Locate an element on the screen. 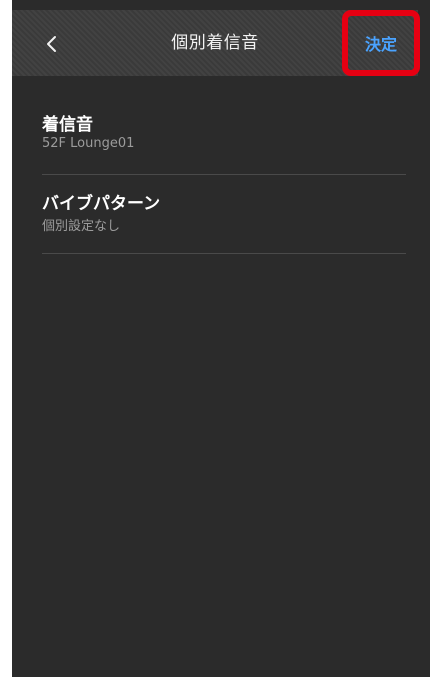  top-app-bar: 個別着信音 決定 is located at coordinates (216, 43).